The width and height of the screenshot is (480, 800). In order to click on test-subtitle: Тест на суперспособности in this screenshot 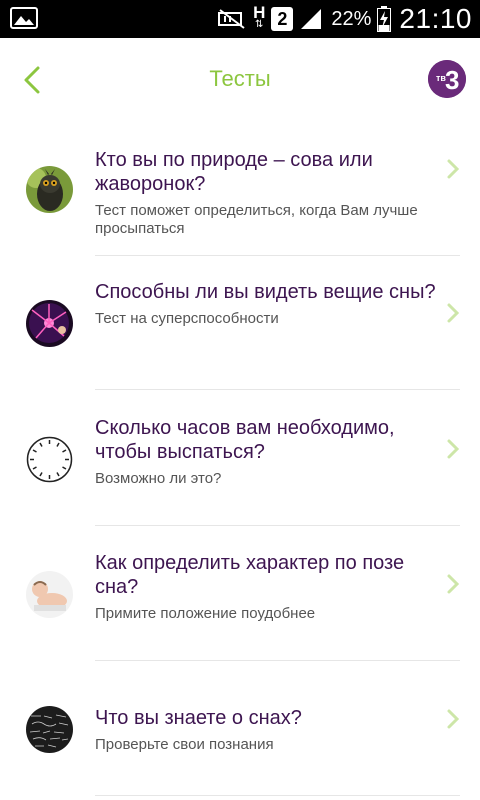, I will do `click(187, 318)`.